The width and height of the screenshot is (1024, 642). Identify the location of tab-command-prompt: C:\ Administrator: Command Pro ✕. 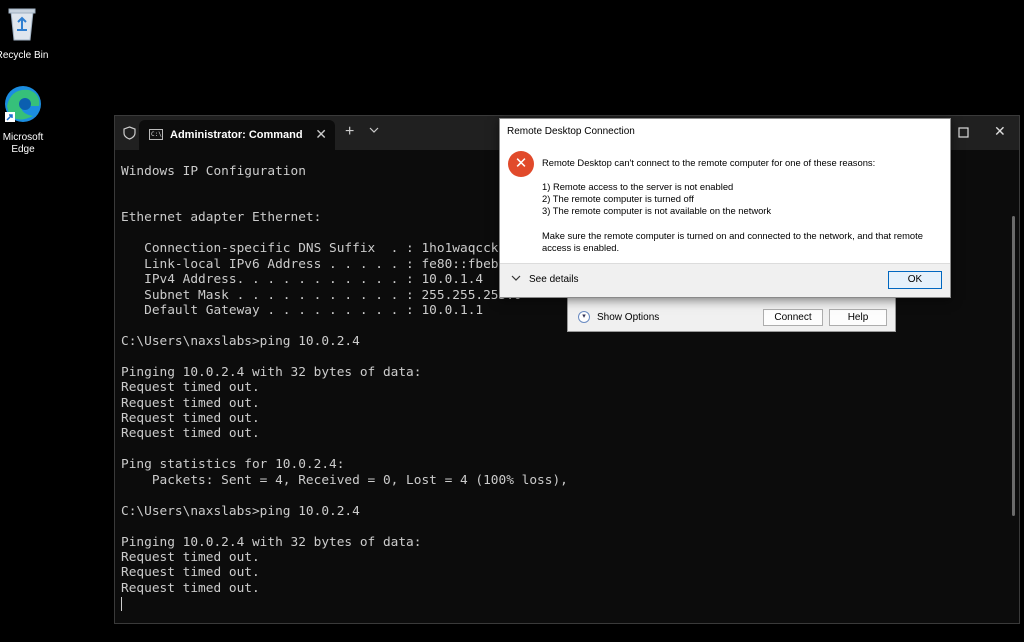
(237, 135).